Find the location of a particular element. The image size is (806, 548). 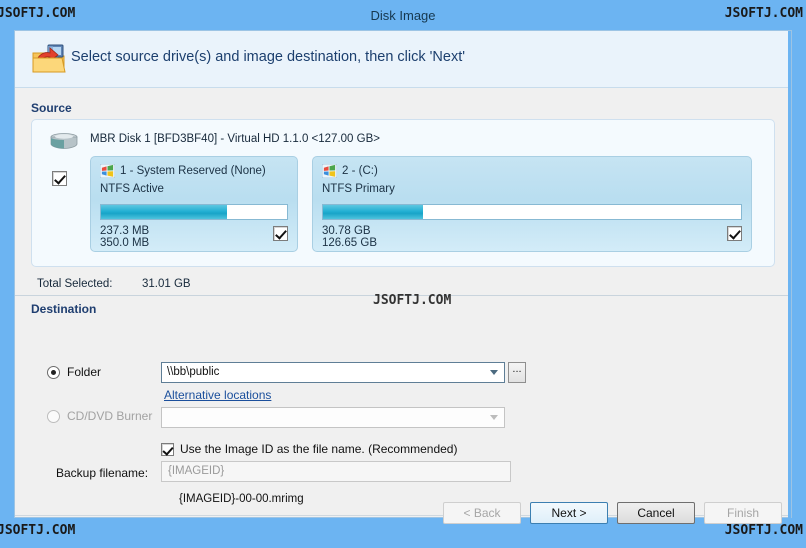

folder-path-combobox: \\bb\public is located at coordinates (333, 372).